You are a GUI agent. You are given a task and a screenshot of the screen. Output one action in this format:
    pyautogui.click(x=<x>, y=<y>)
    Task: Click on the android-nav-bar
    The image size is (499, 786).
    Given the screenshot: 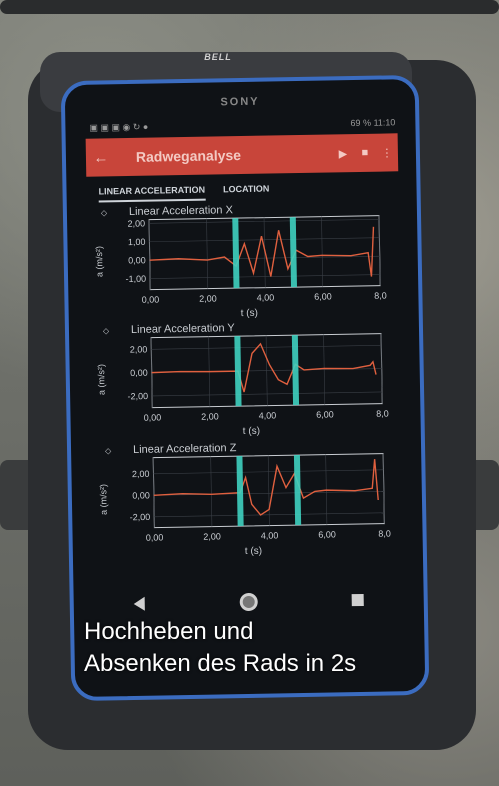 What is the action you would take?
    pyautogui.click(x=248, y=602)
    